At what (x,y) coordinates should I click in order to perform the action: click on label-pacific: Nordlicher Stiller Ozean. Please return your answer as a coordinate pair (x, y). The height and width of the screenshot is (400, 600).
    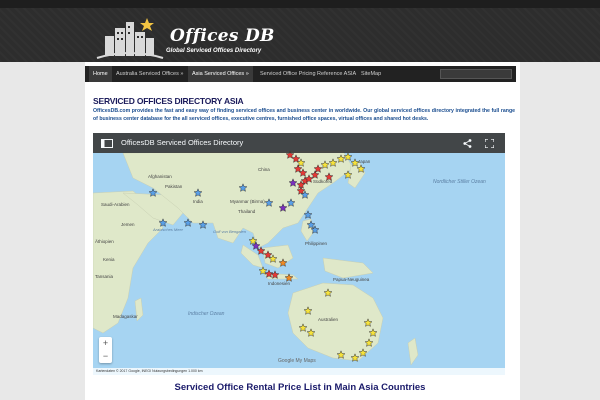
    Looking at the image, I should click on (459, 182).